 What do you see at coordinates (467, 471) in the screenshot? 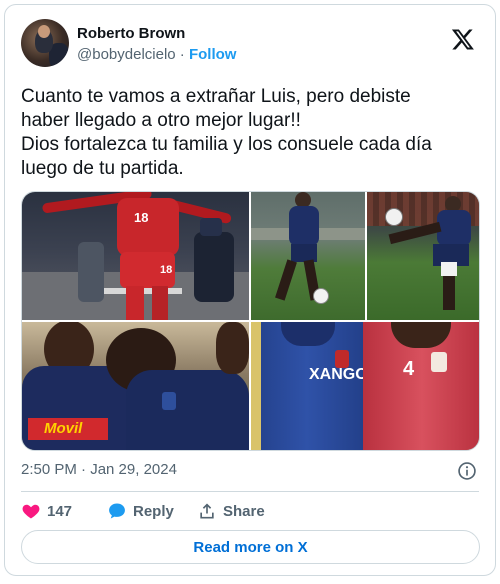
I see `info-icon` at bounding box center [467, 471].